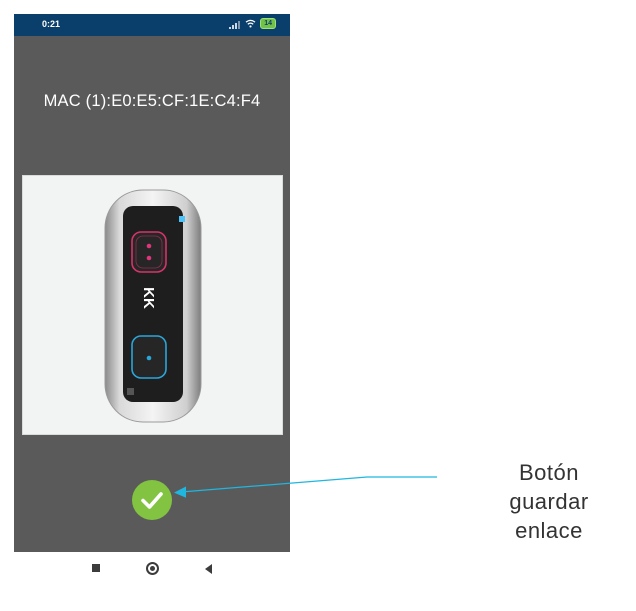 The height and width of the screenshot is (611, 636). Describe the element at coordinates (549, 472) in the screenshot. I see `annotation-line: Botón` at that location.